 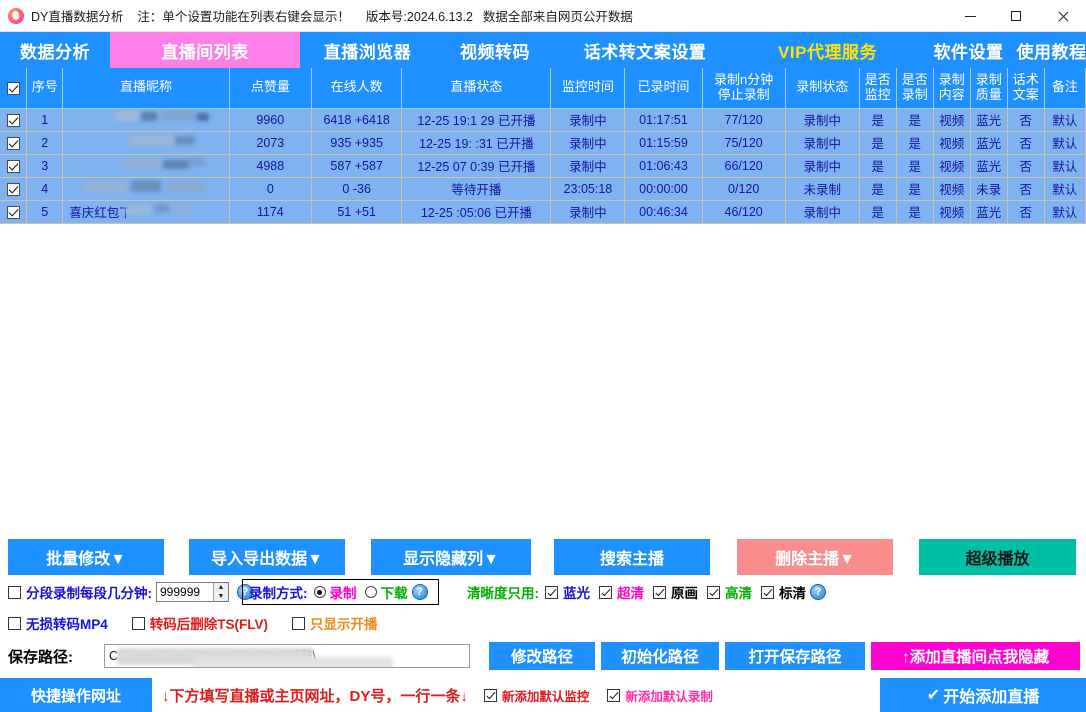 I want to click on cell-online: 587 +587, so click(x=357, y=166).